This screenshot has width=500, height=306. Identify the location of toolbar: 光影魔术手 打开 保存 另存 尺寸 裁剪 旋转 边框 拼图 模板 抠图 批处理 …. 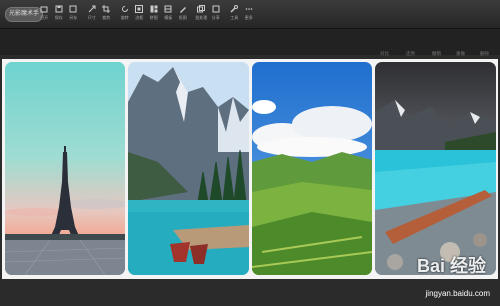
(250, 14).